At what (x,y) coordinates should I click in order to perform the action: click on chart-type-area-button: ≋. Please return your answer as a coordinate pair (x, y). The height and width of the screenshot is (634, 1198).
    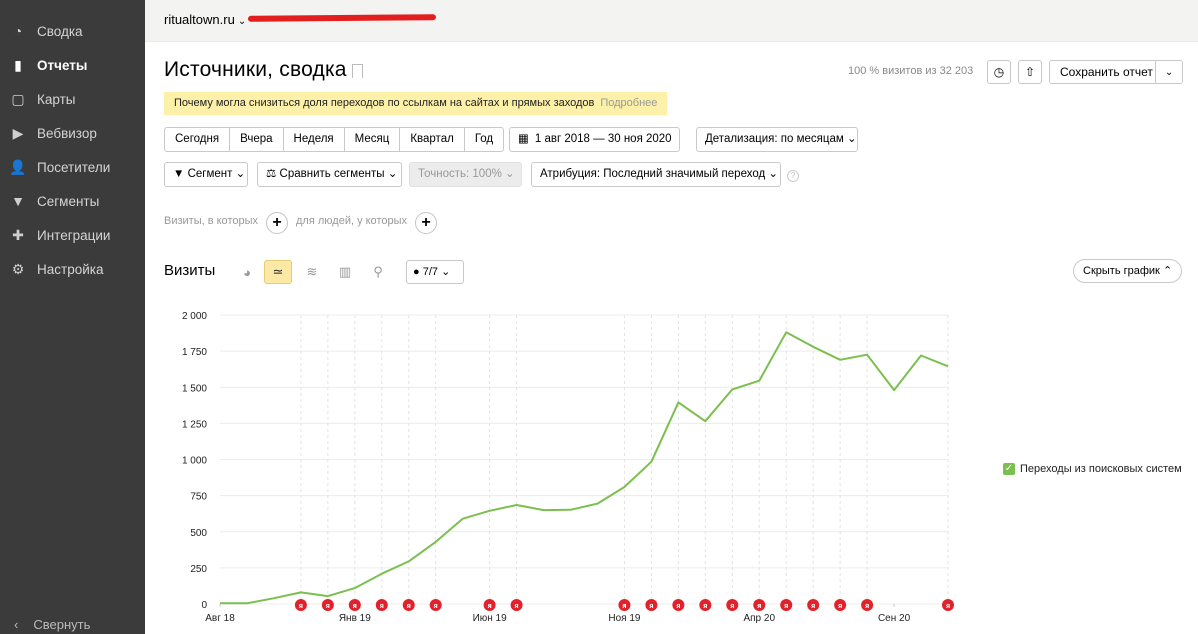
    Looking at the image, I should click on (312, 272).